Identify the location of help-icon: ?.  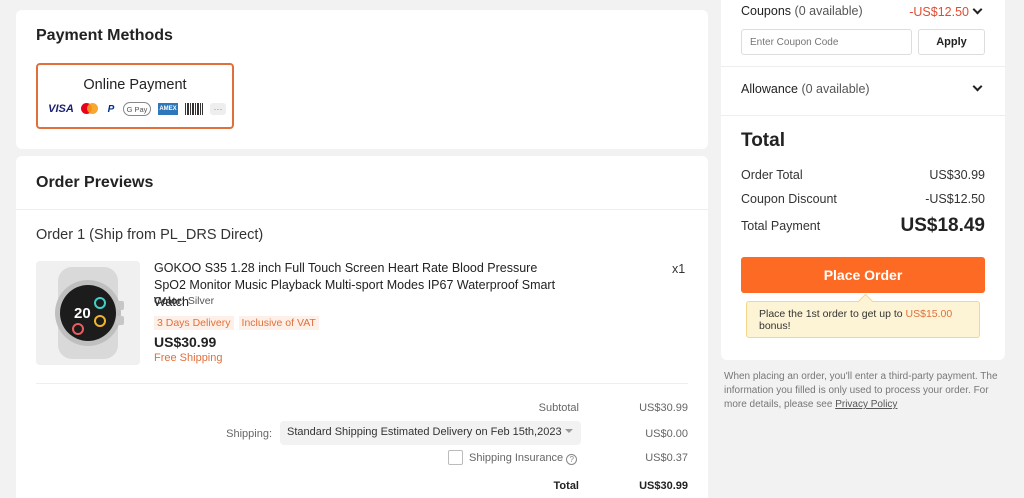
(572, 459).